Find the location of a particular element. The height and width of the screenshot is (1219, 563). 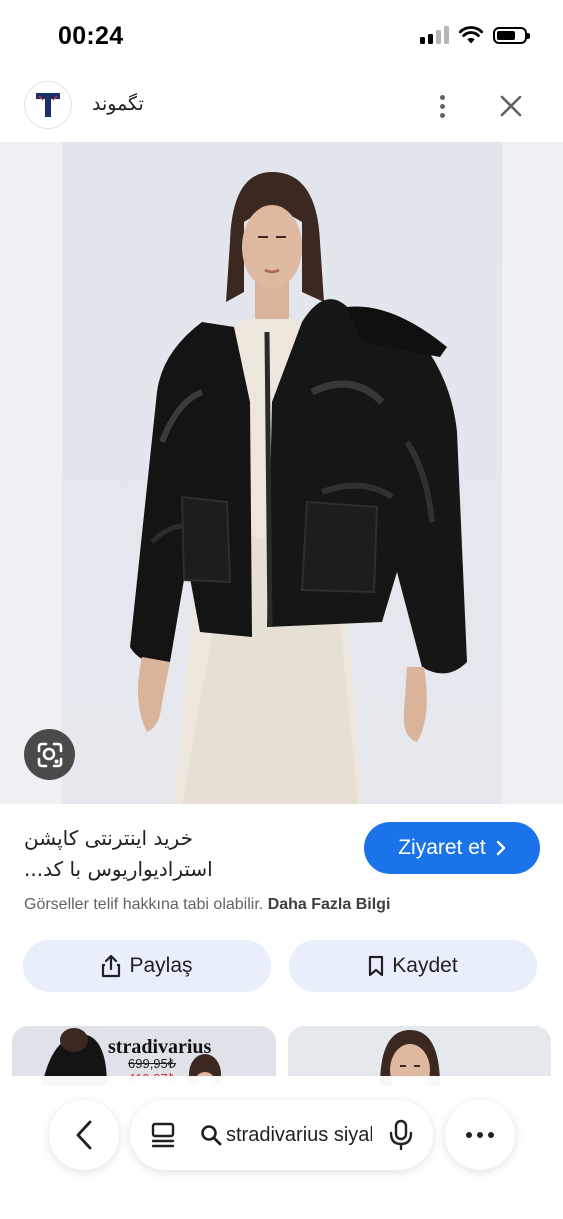

more-info-link: Daha Fazla Bilgi is located at coordinates (329, 904).